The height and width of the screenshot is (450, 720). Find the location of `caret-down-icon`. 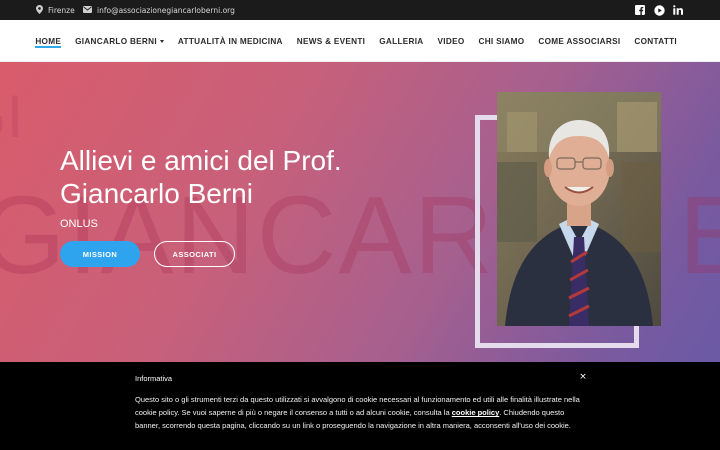

caret-down-icon is located at coordinates (161, 41).